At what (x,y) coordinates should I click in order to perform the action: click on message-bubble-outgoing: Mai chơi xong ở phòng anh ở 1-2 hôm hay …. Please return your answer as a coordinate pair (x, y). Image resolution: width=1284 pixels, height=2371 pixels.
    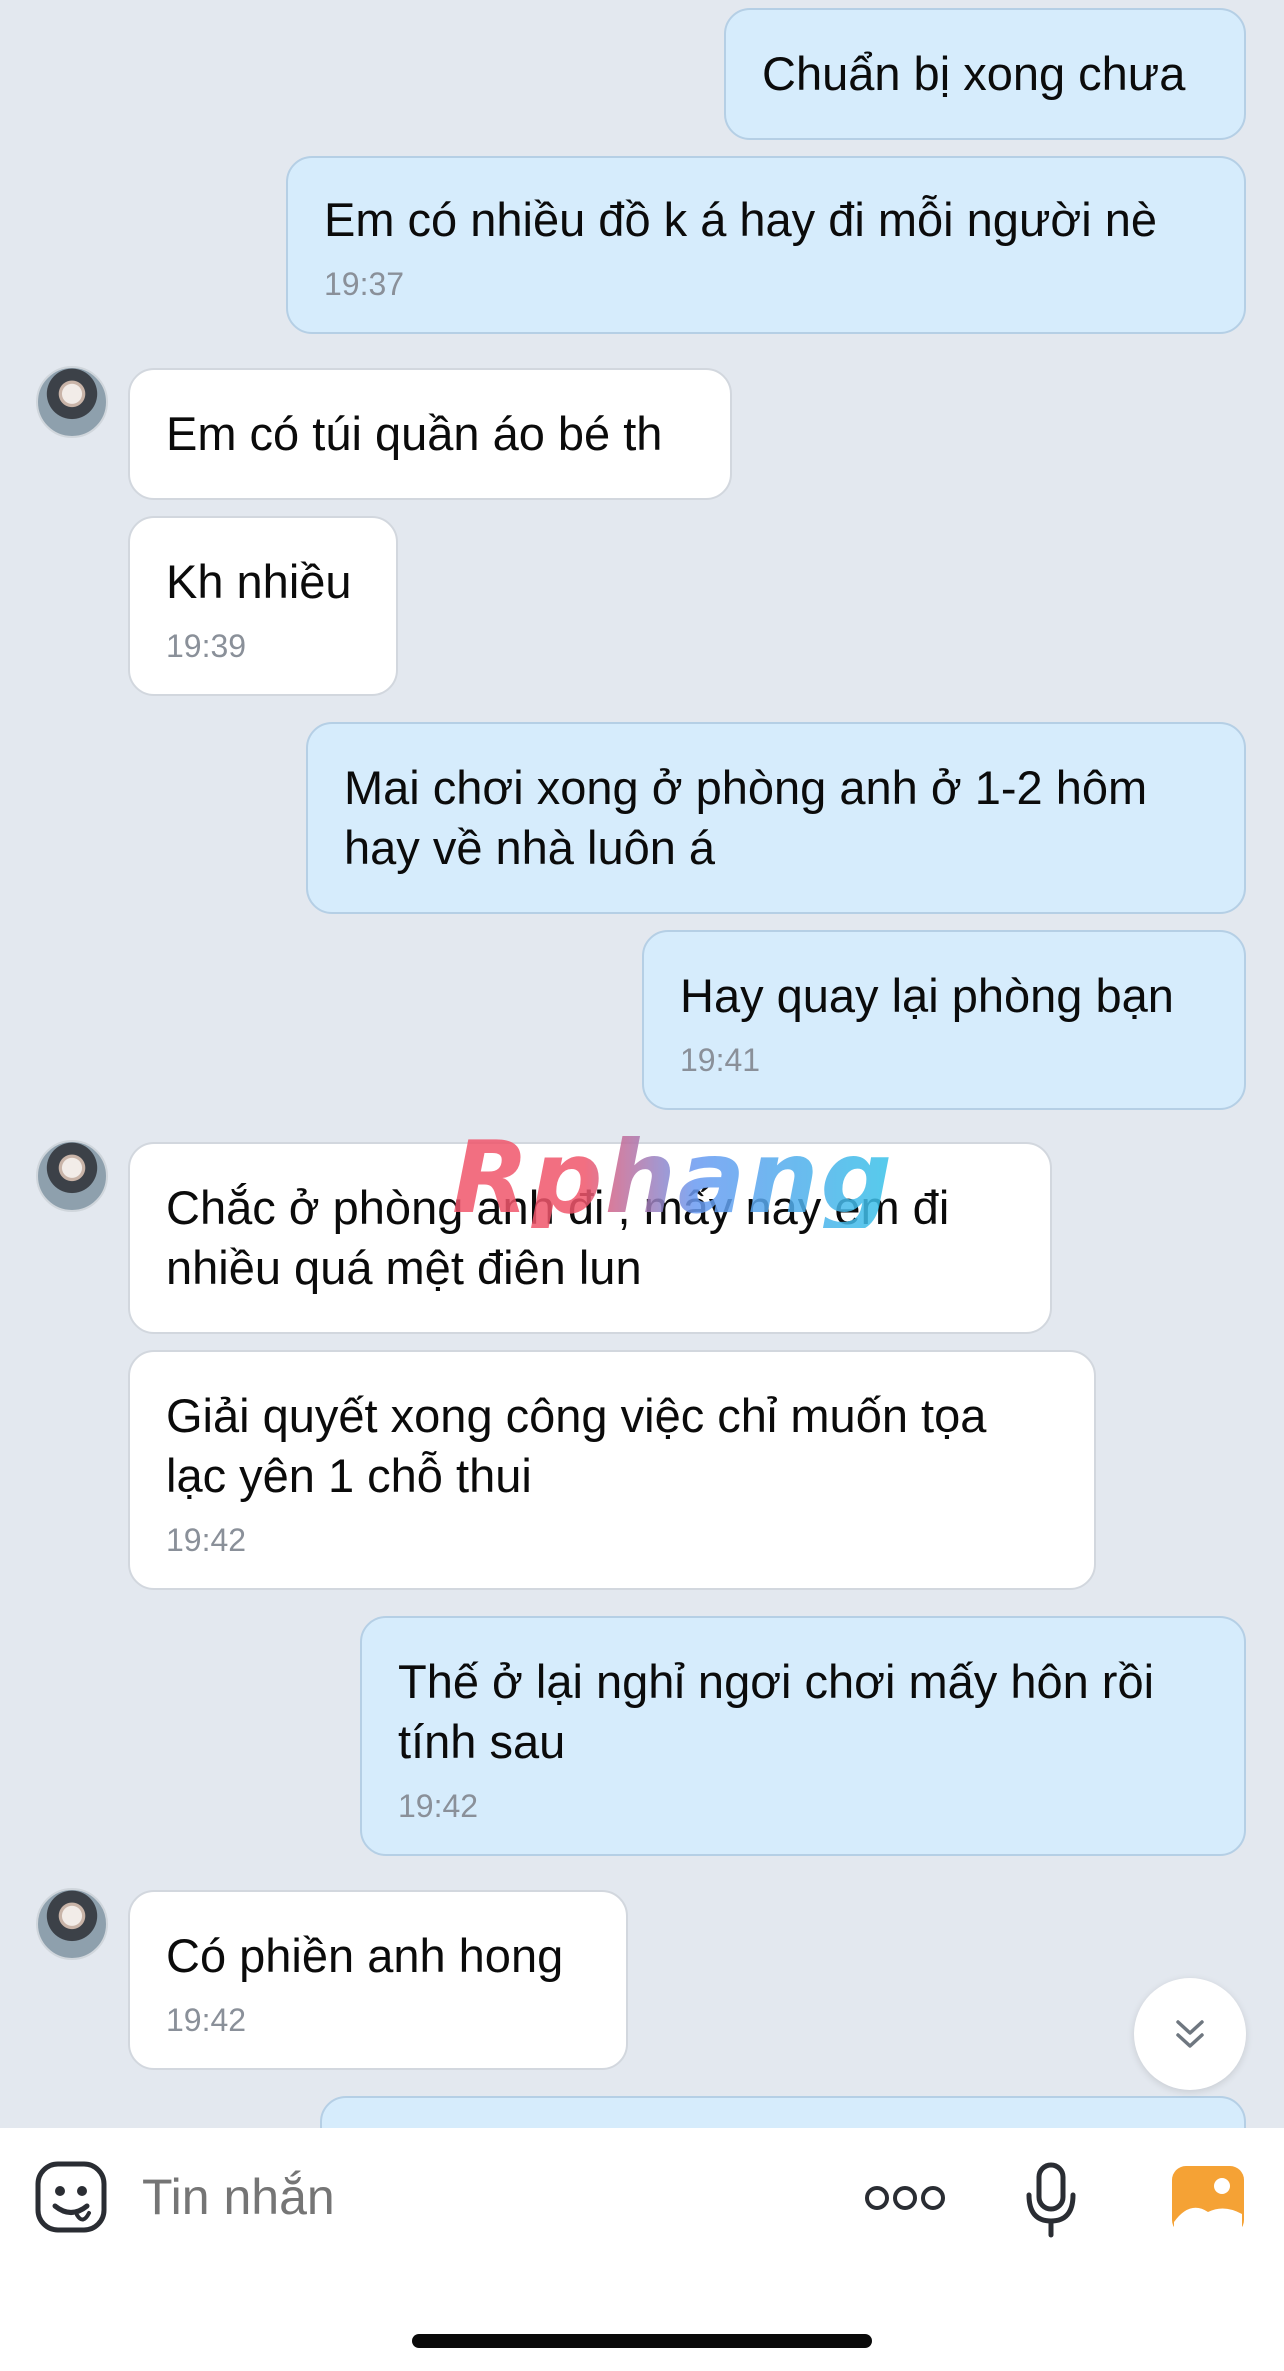
    Looking at the image, I should click on (776, 818).